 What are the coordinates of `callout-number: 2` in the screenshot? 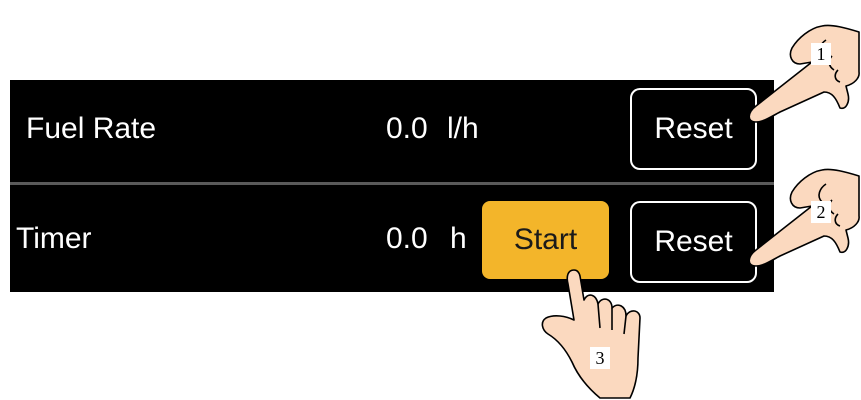 It's located at (821, 212).